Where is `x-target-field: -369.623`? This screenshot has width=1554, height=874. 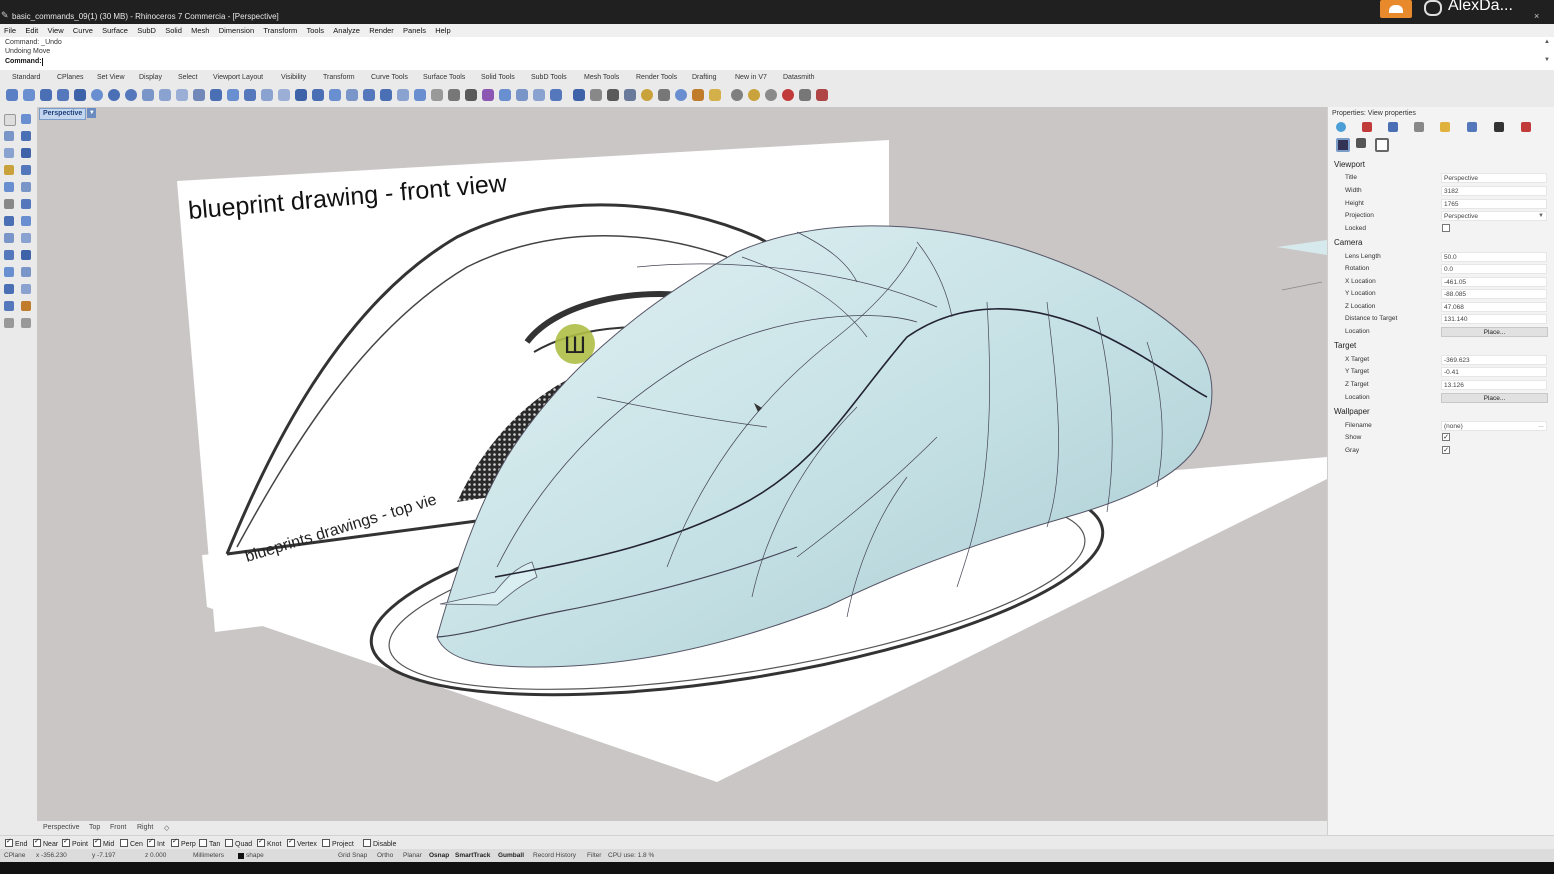 x-target-field: -369.623 is located at coordinates (1494, 360).